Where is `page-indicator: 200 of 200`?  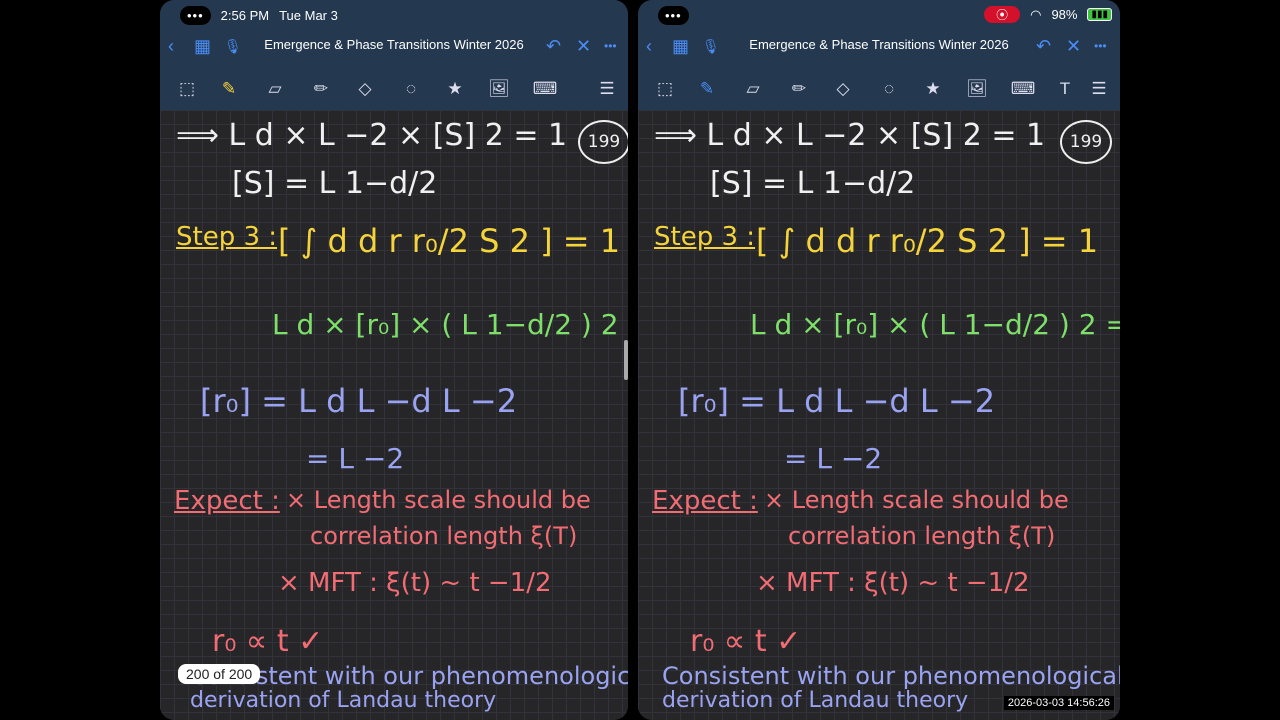
page-indicator: 200 of 200 is located at coordinates (219, 674).